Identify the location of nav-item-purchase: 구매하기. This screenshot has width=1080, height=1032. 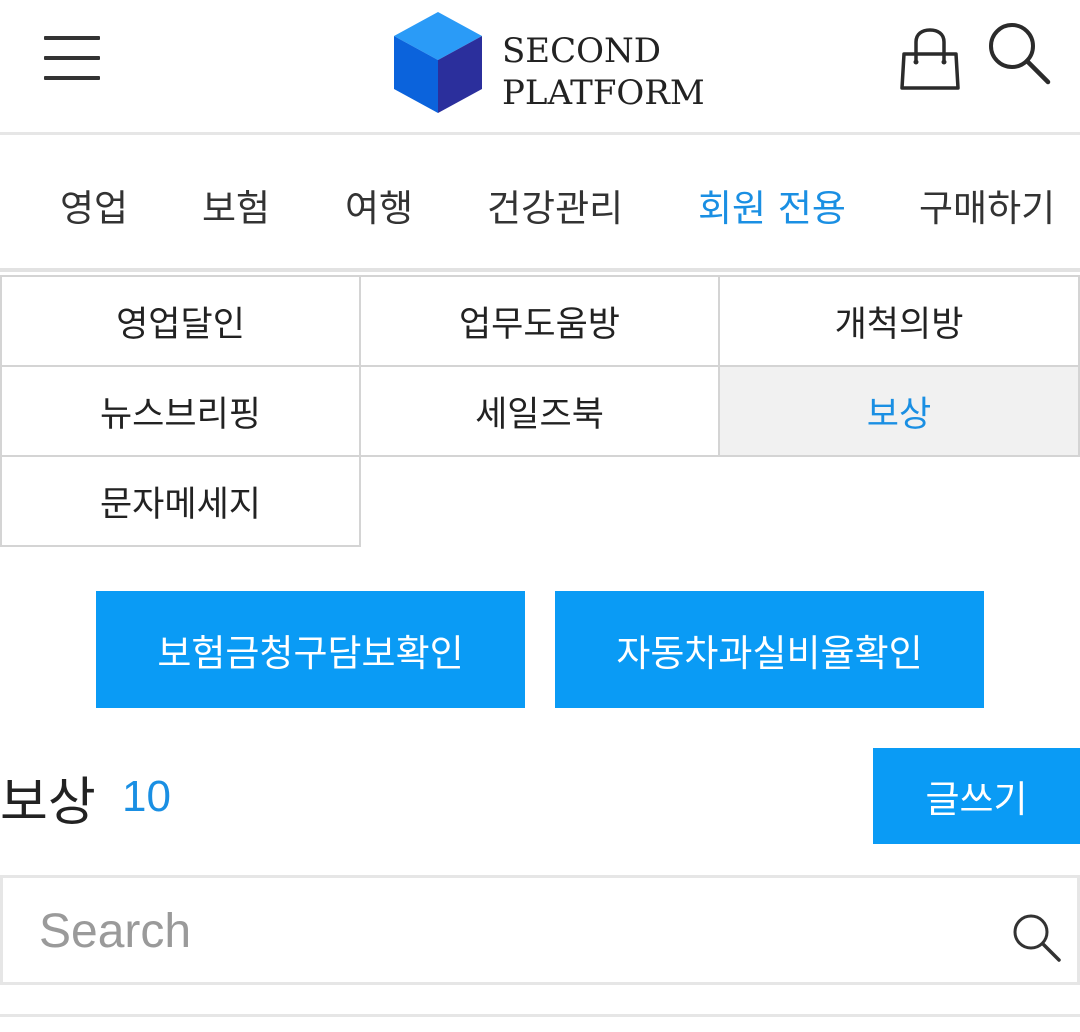
(987, 205).